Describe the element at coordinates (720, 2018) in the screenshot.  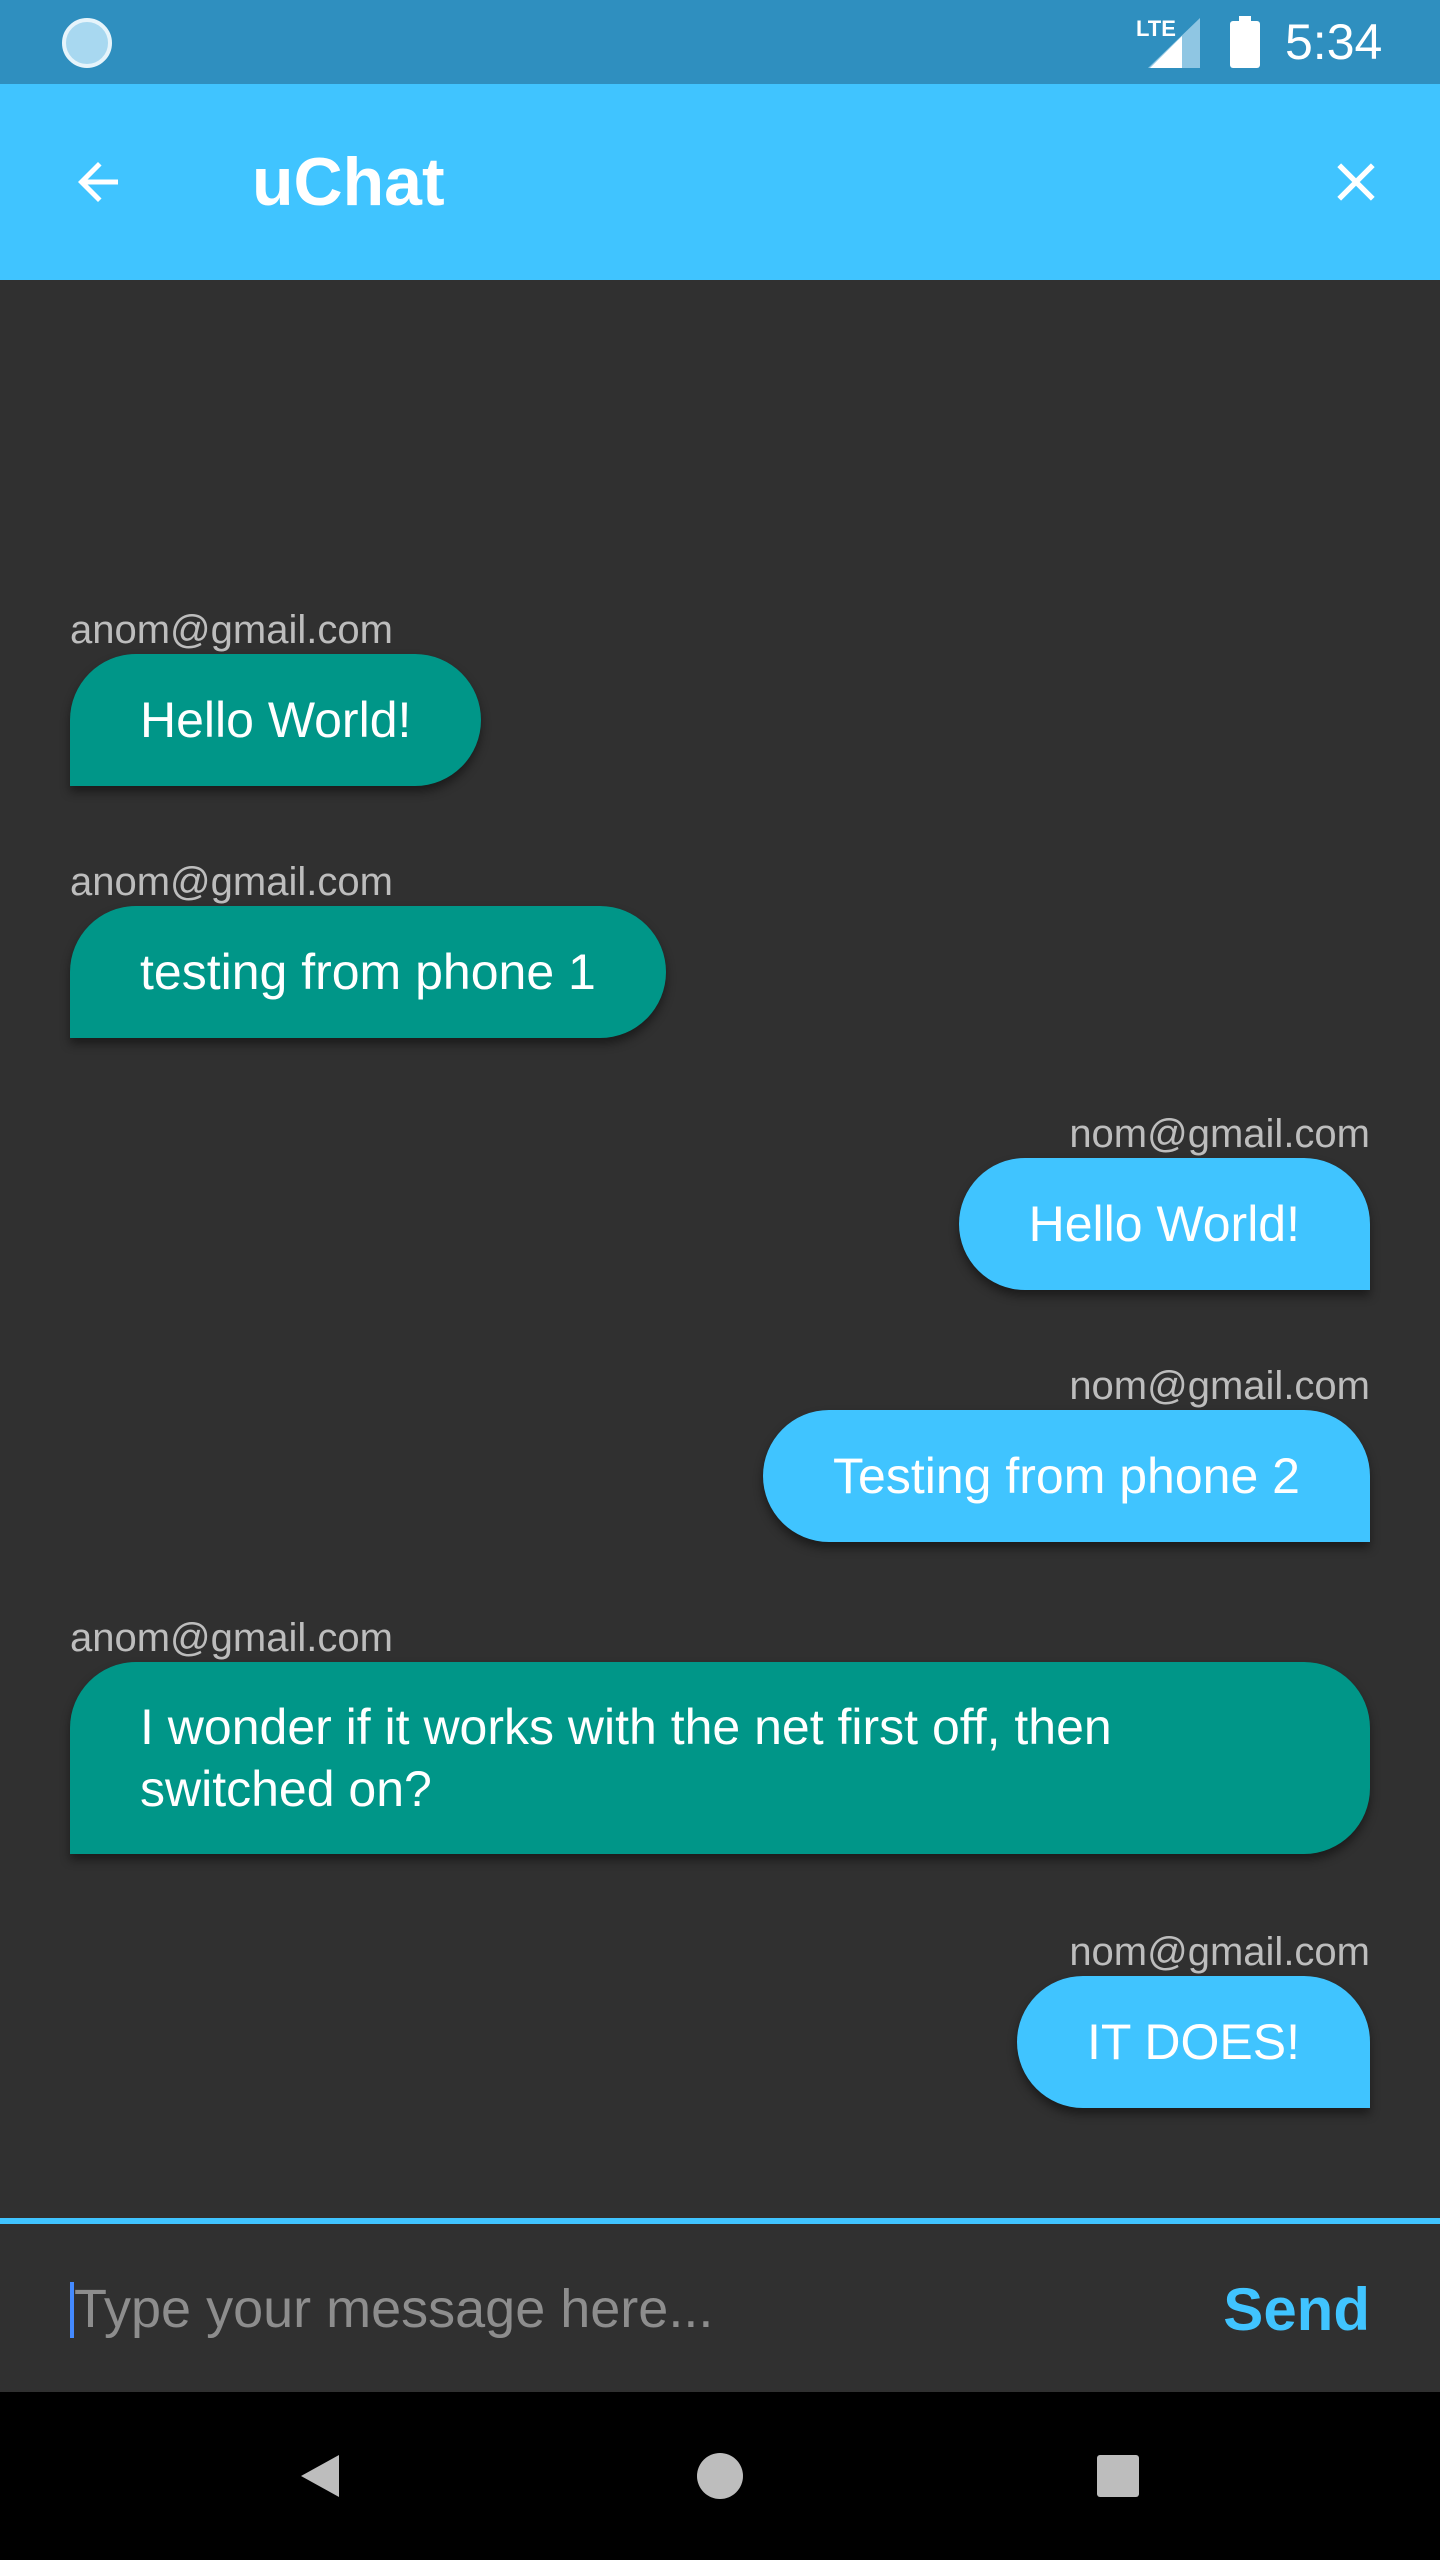
I see `list-item: nom@gmail.com IT DOES!` at that location.